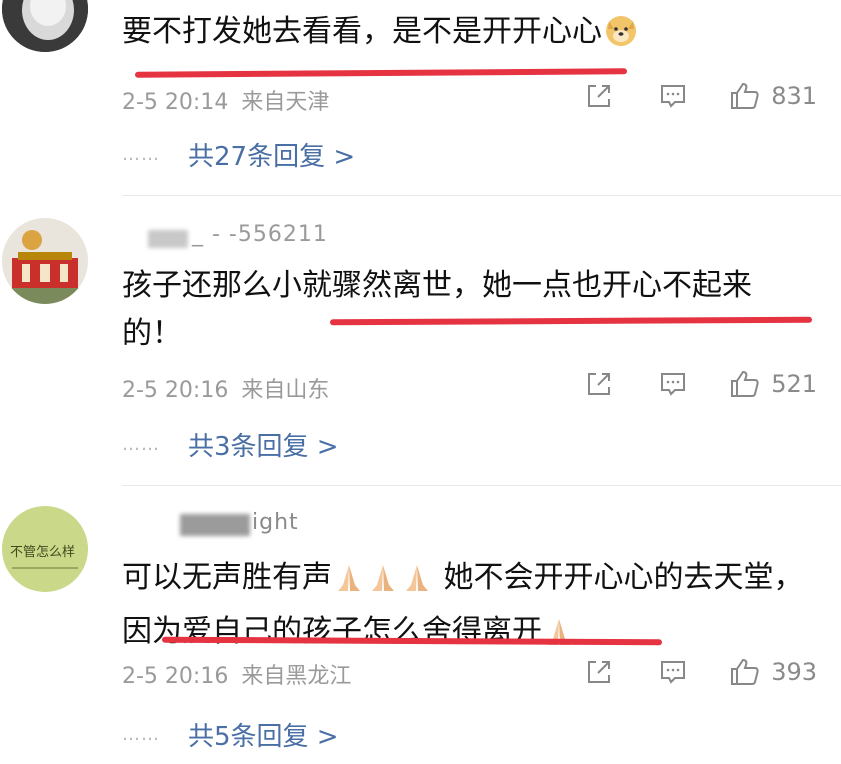 The image size is (841, 764). I want to click on comment-text: 要不打发她去看看，是不是开开心心, so click(463, 35).